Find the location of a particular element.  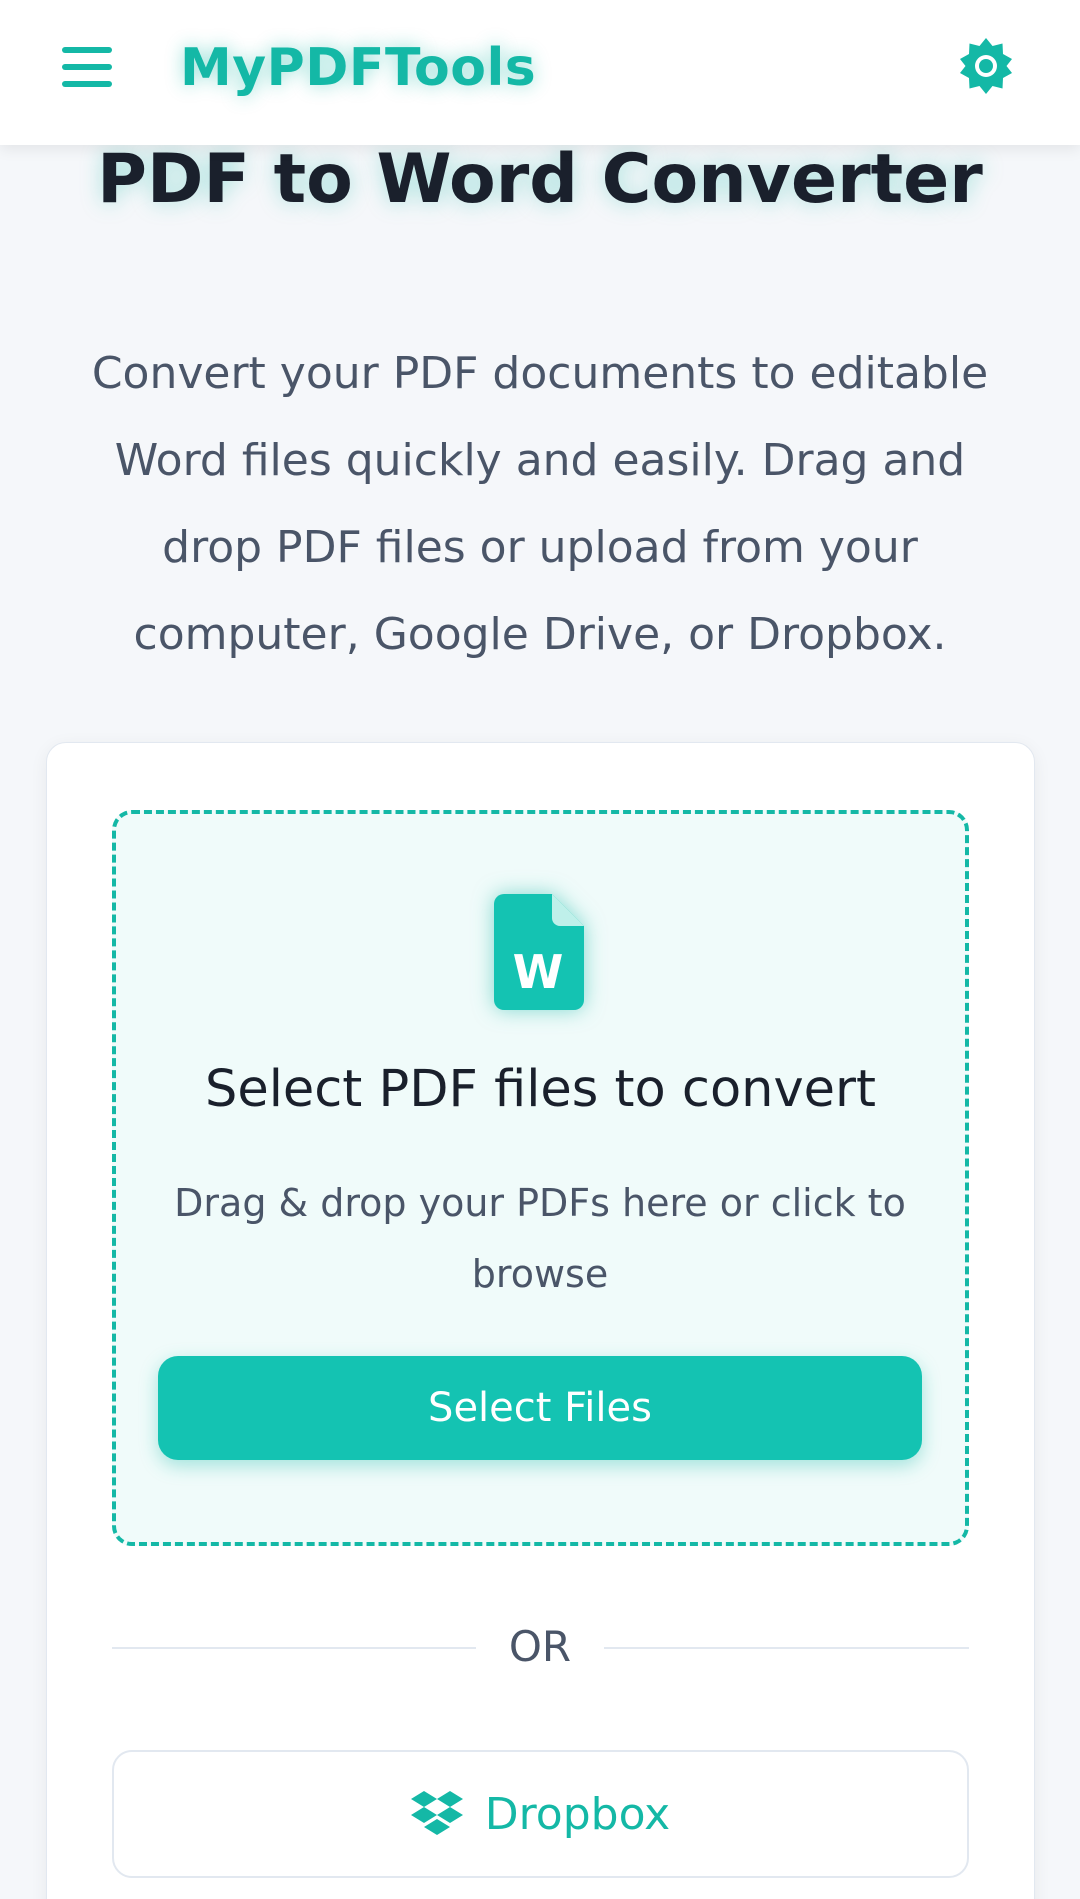

dropbox-upload-button: Dropbox is located at coordinates (540, 1814).